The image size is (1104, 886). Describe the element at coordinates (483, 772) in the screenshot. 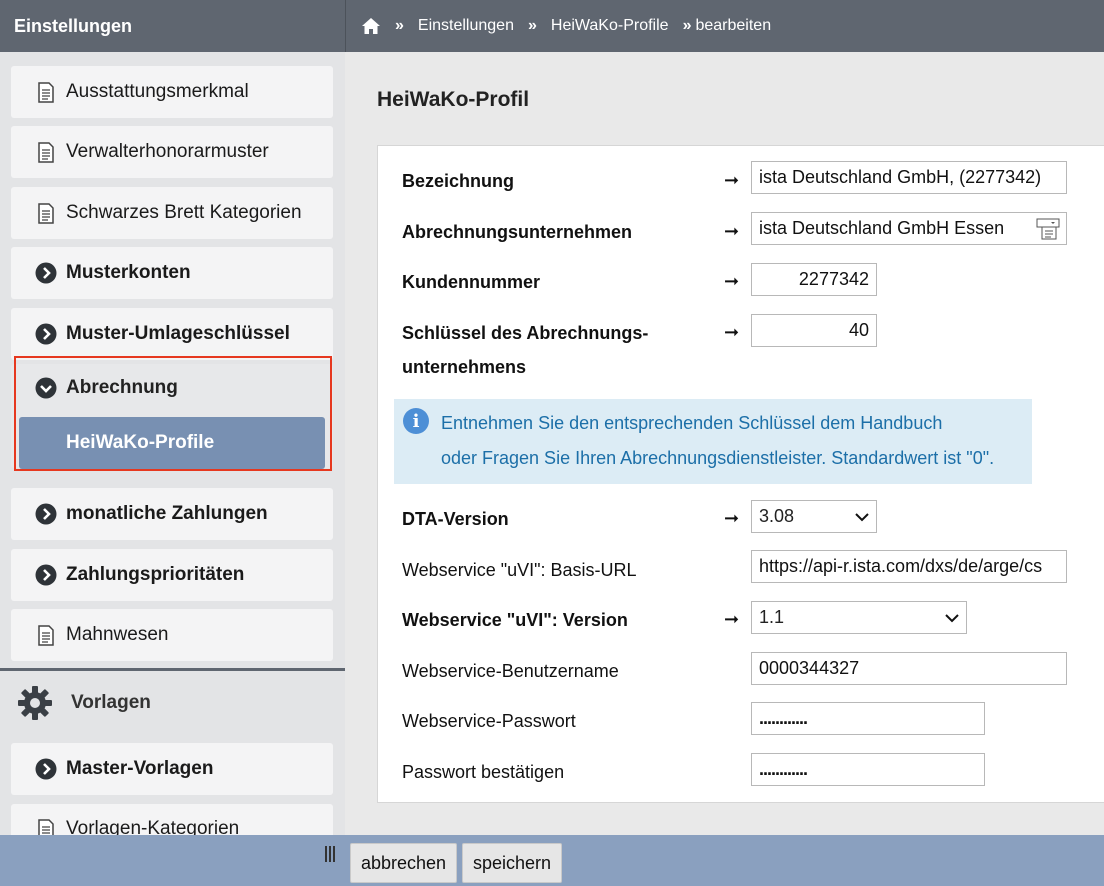

I see `label-passwort-bestaetigen: Passwort bestätigen` at that location.